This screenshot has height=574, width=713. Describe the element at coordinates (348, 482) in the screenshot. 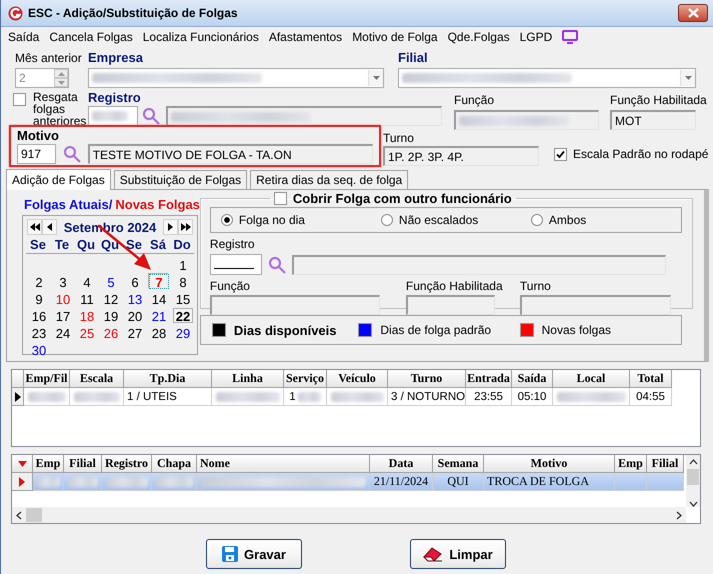

I see `table-row: 21/11/2024 QUI TROCA DE FOLGA` at that location.